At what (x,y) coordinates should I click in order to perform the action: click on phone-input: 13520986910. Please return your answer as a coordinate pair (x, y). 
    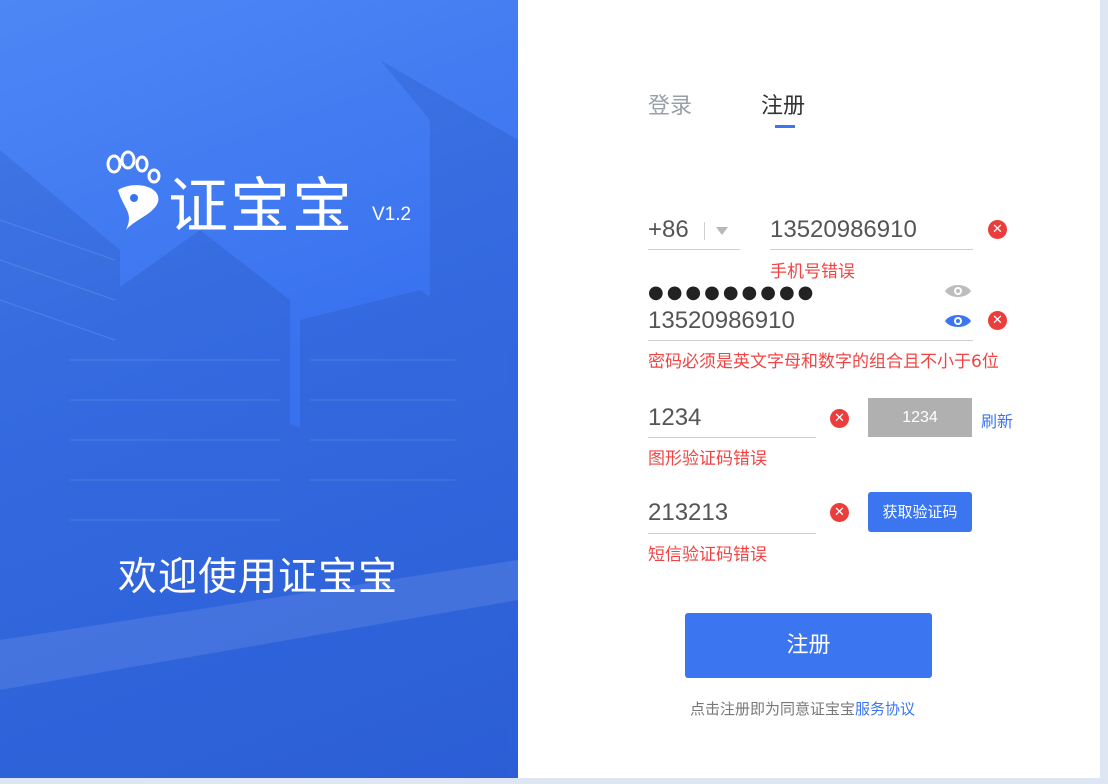
    Looking at the image, I should click on (870, 230).